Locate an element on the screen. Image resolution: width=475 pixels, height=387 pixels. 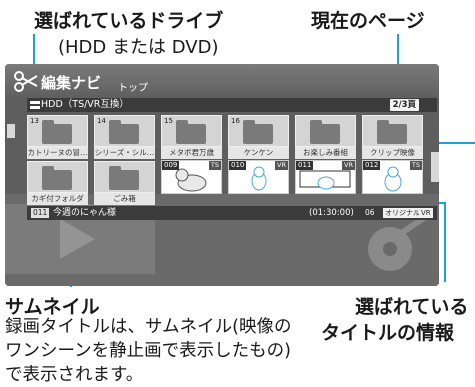
folder-tile: 14 is located at coordinates (124, 131).